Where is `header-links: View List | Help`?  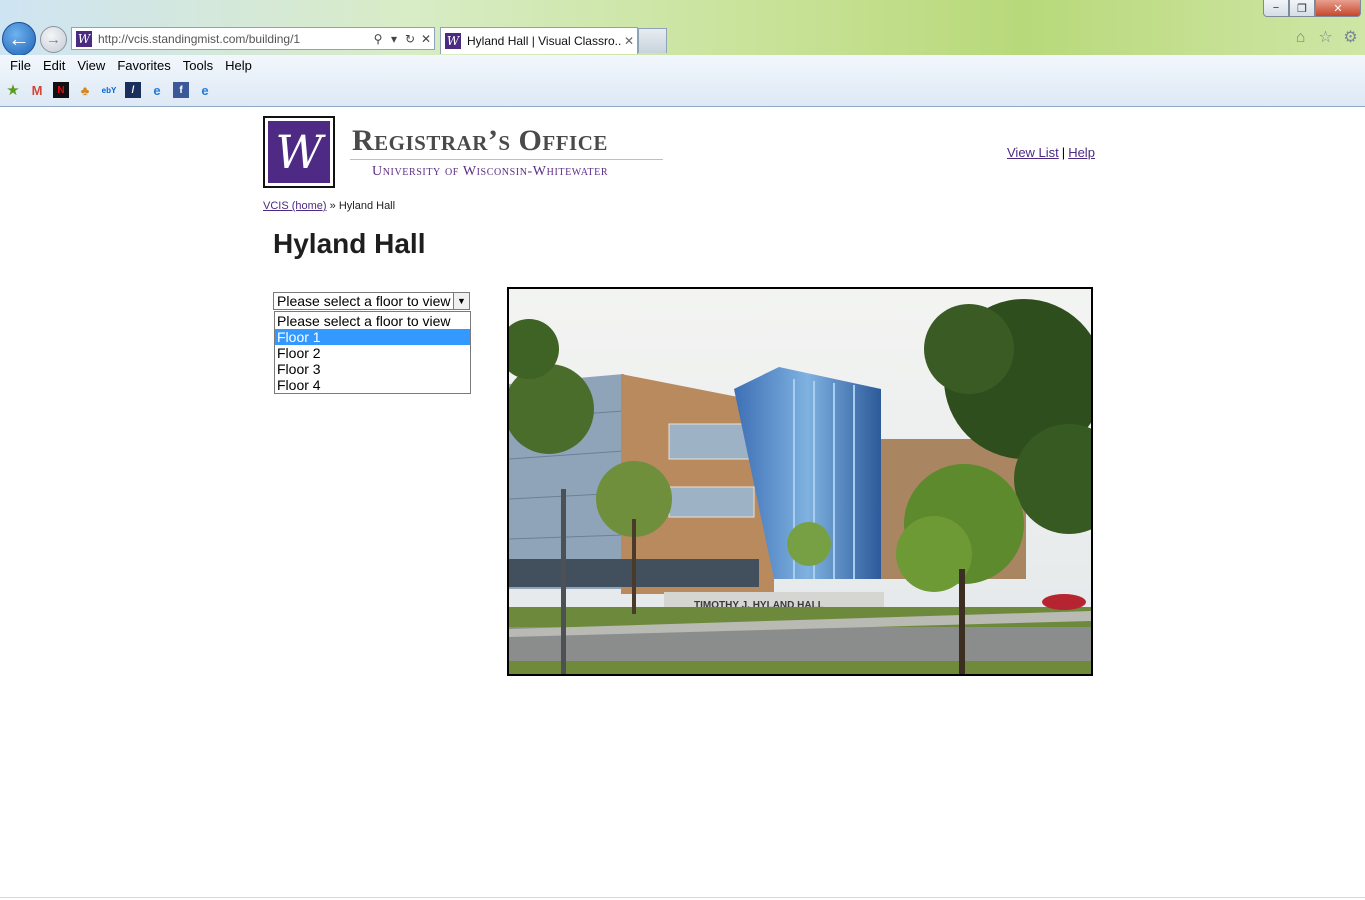
header-links: View List | Help is located at coordinates (1051, 152).